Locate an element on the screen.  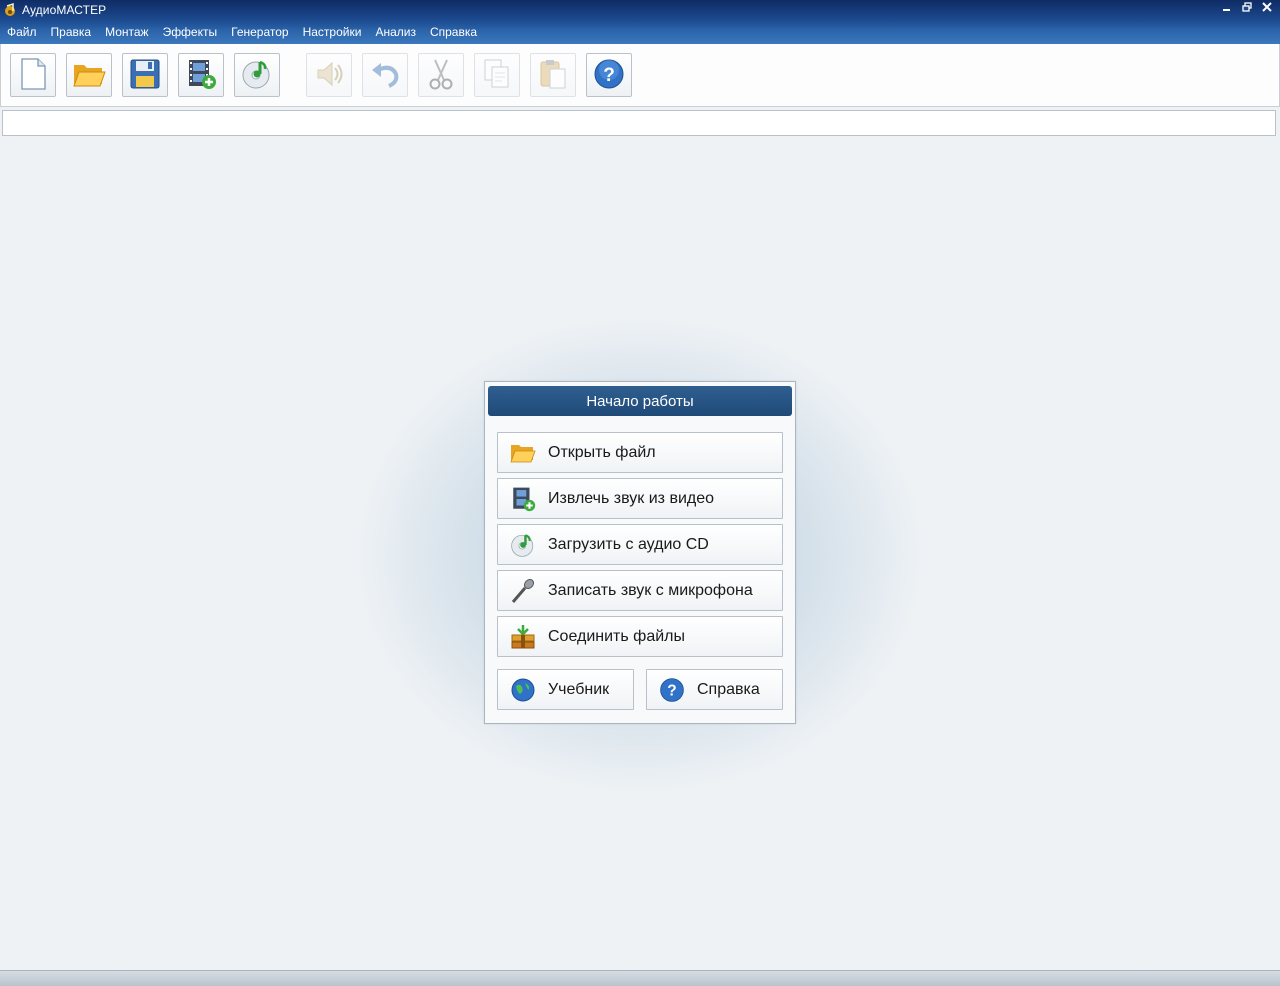
menu-settings: Настройки is located at coordinates (332, 32).